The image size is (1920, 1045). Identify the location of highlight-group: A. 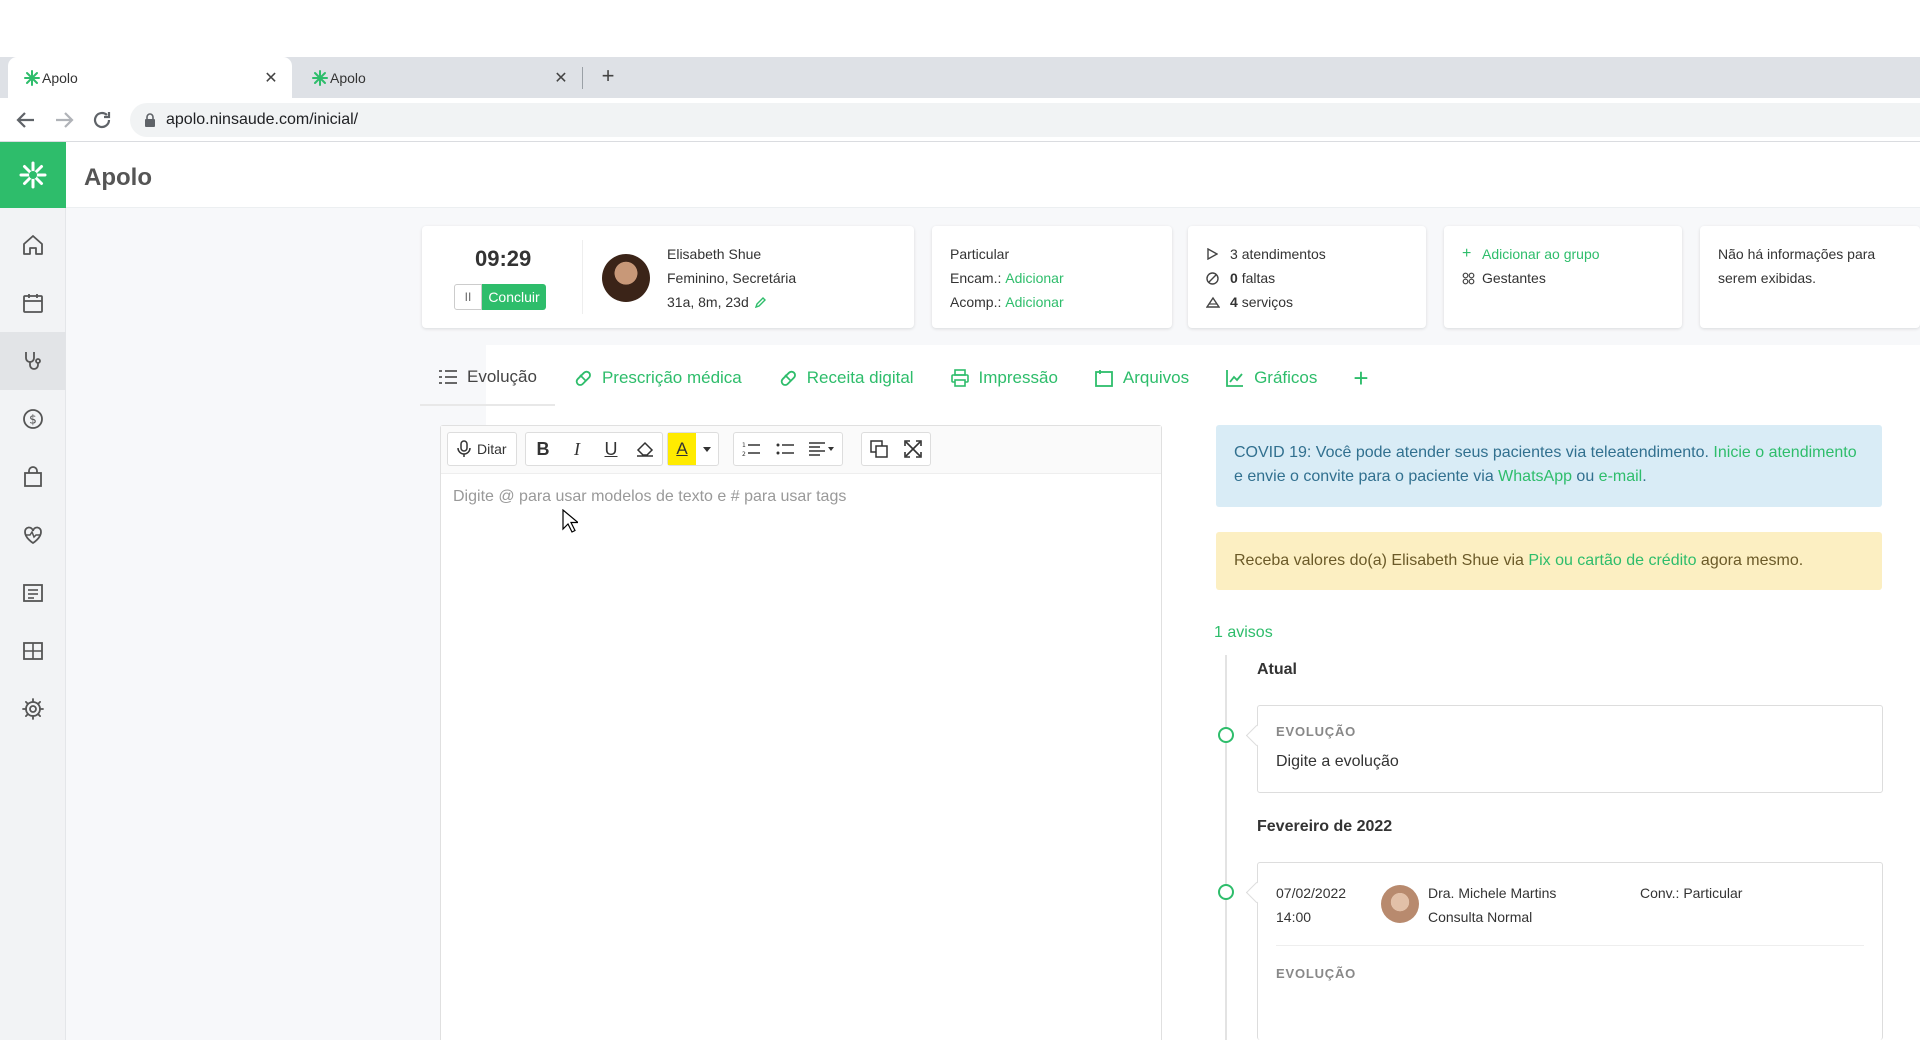
(693, 449).